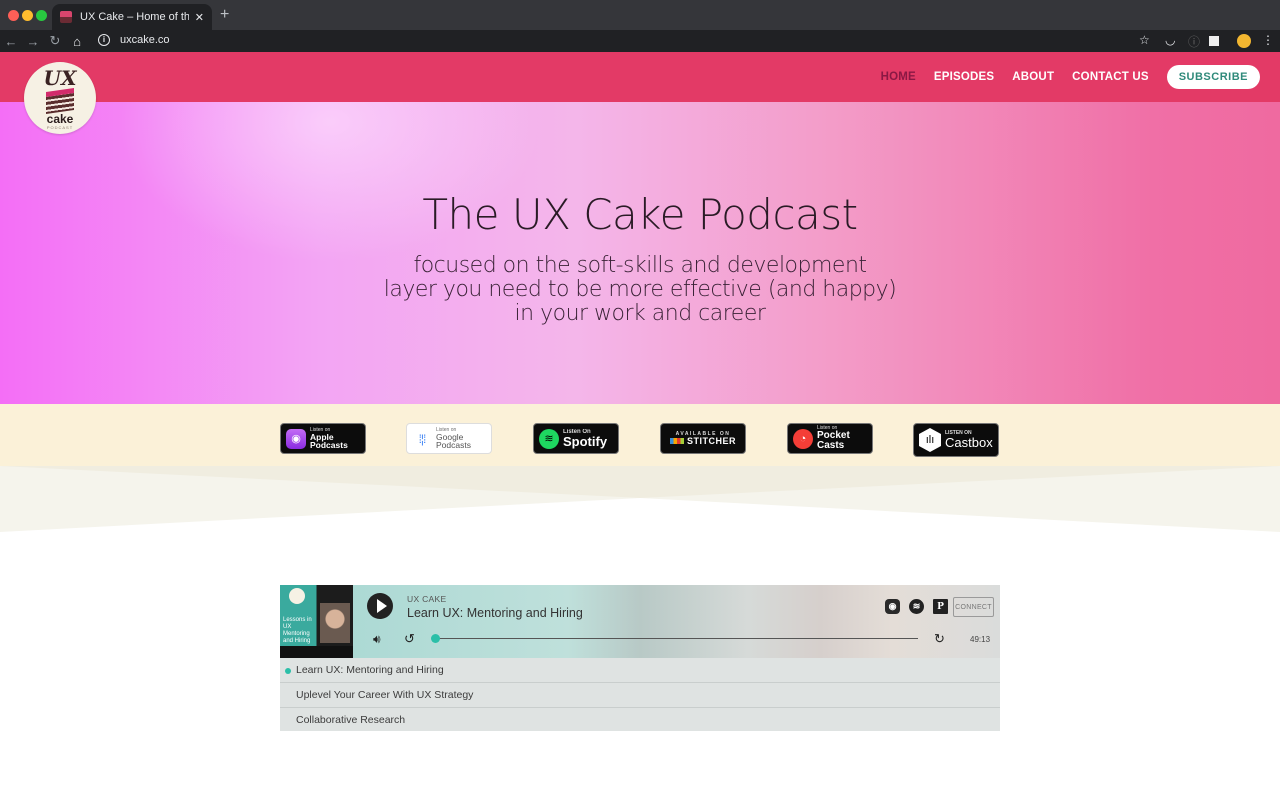 The width and height of the screenshot is (1280, 785). Describe the element at coordinates (585, 441) in the screenshot. I see `badge-label: Spotify` at that location.